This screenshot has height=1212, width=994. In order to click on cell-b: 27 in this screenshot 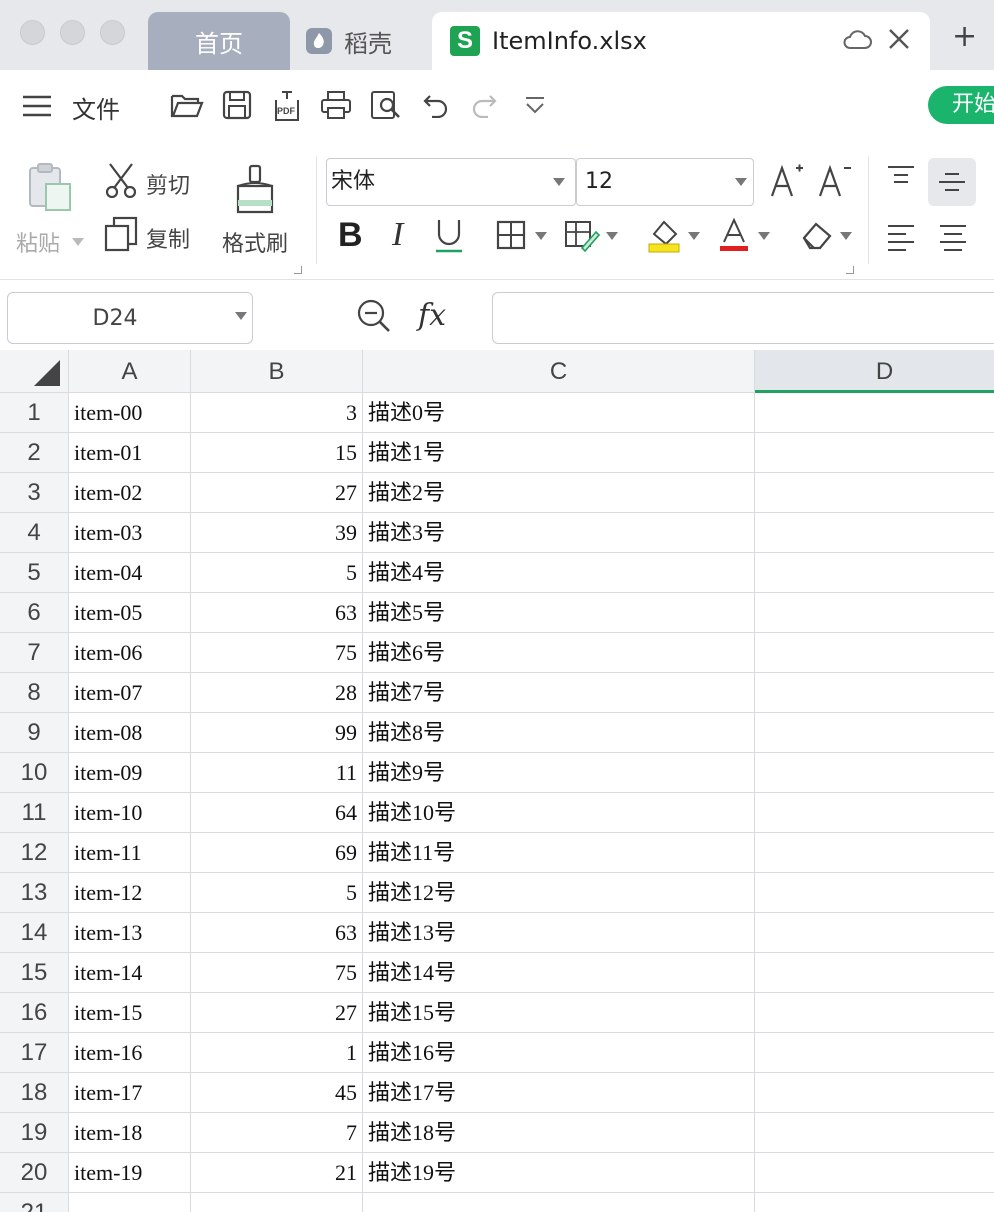, I will do `click(277, 493)`.